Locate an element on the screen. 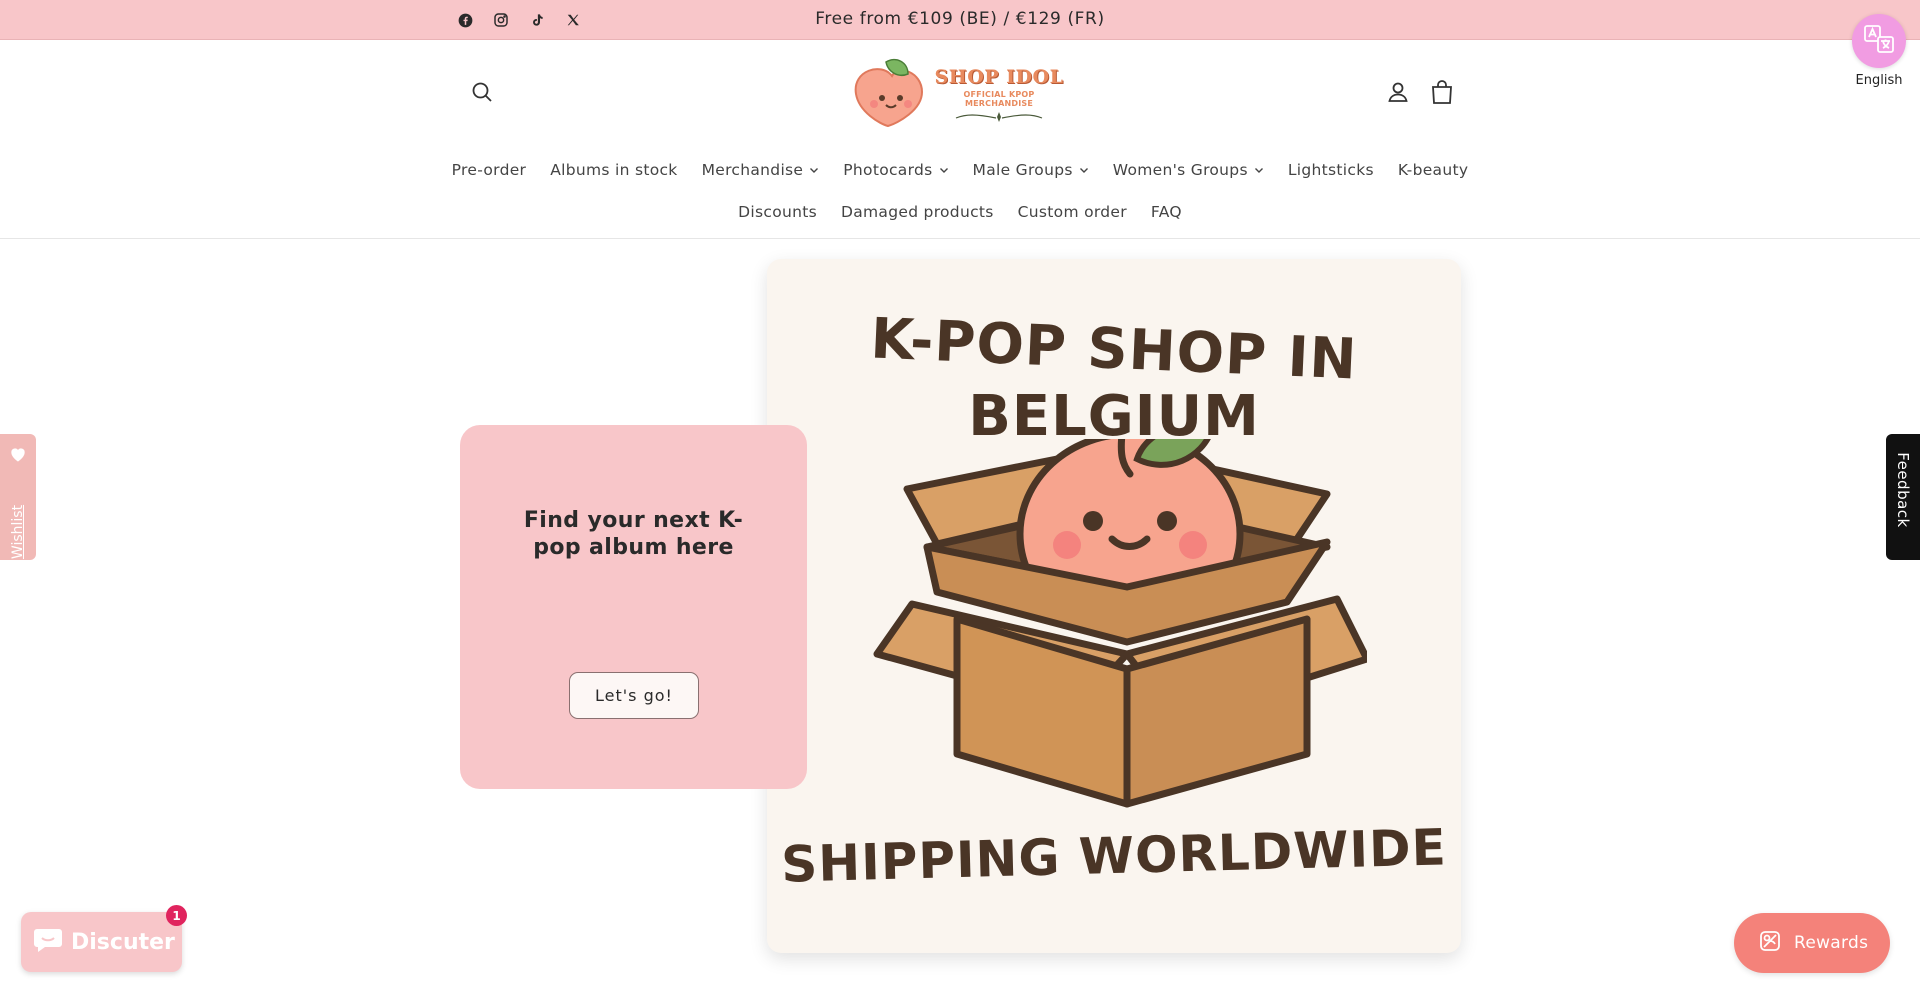 The width and height of the screenshot is (1920, 993). nav-label: Lightsticks is located at coordinates (1330, 170).